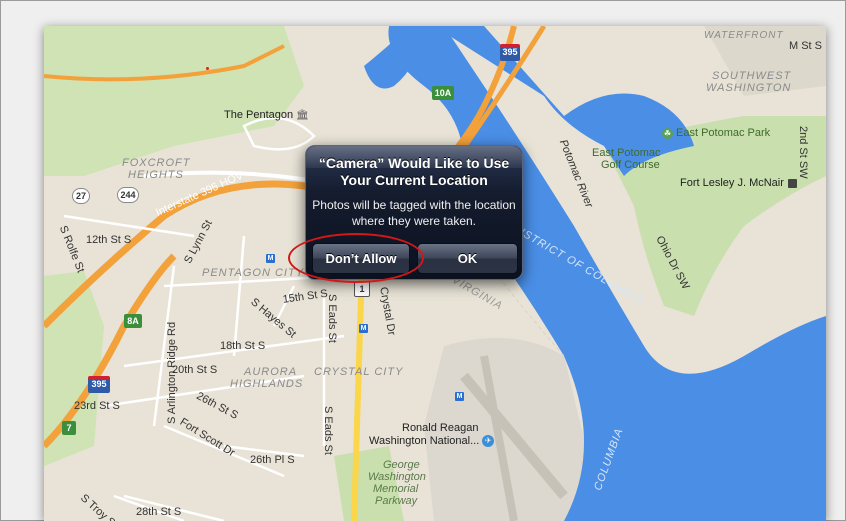  I want to click on route-27-shield: 27, so click(81, 196).